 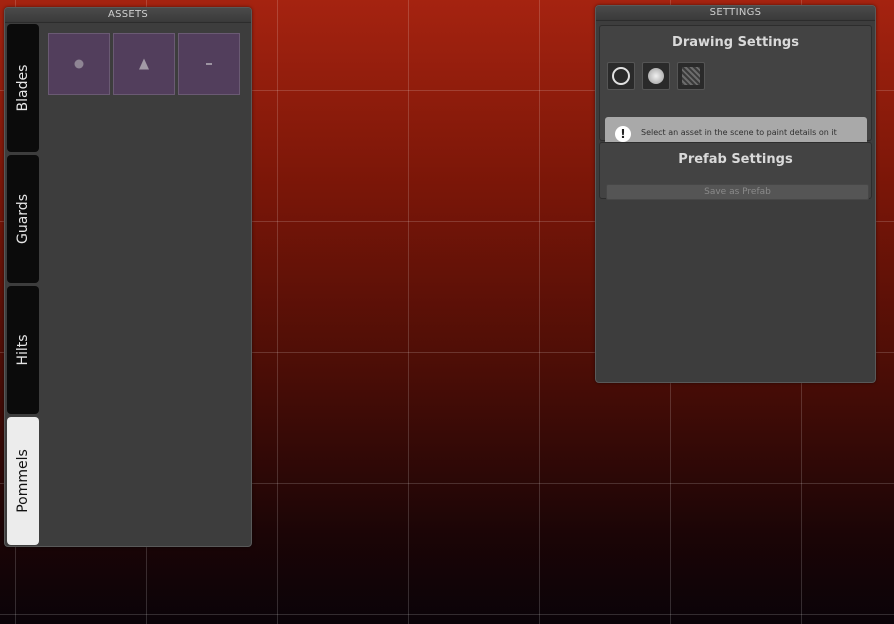 I want to click on ring-brush-button, so click(x=621, y=76).